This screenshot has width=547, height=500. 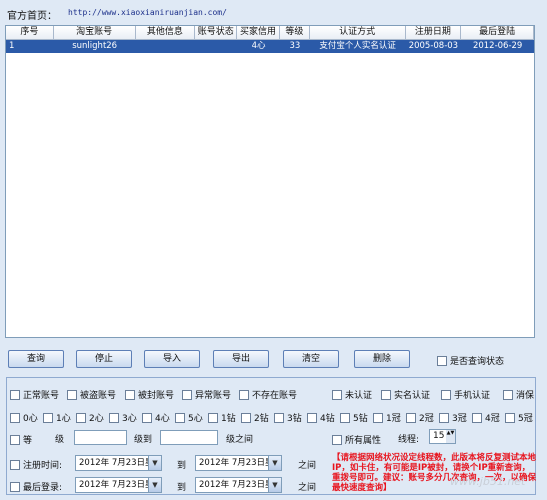 I want to click on reg-date-to-picker: 2012年 7月23日星 ▼, so click(x=238, y=463).